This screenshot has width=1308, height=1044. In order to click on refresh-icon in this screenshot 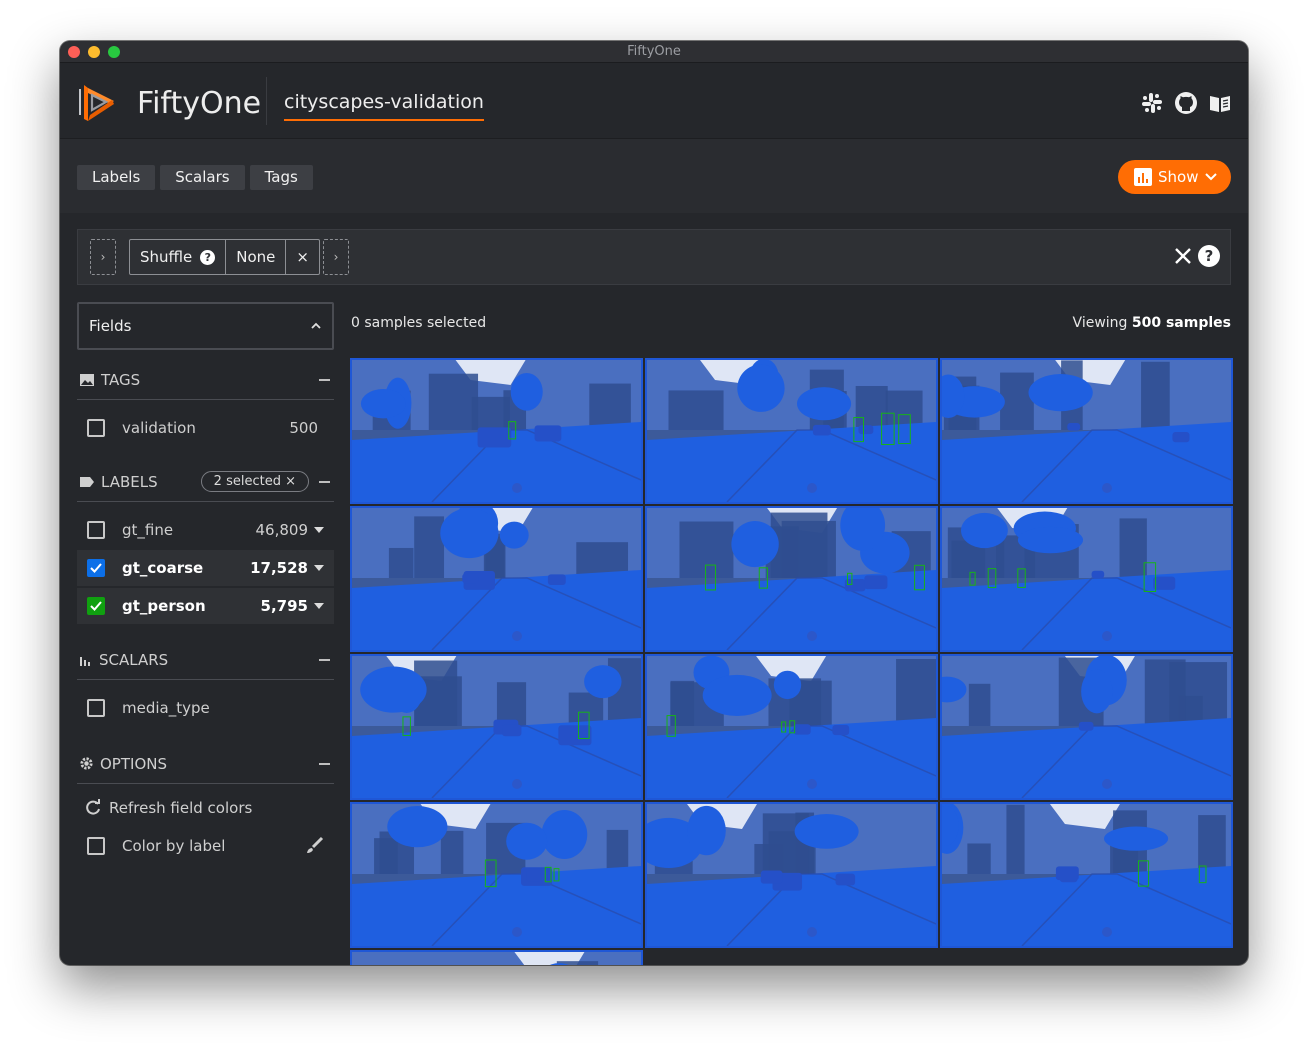, I will do `click(93, 807)`.